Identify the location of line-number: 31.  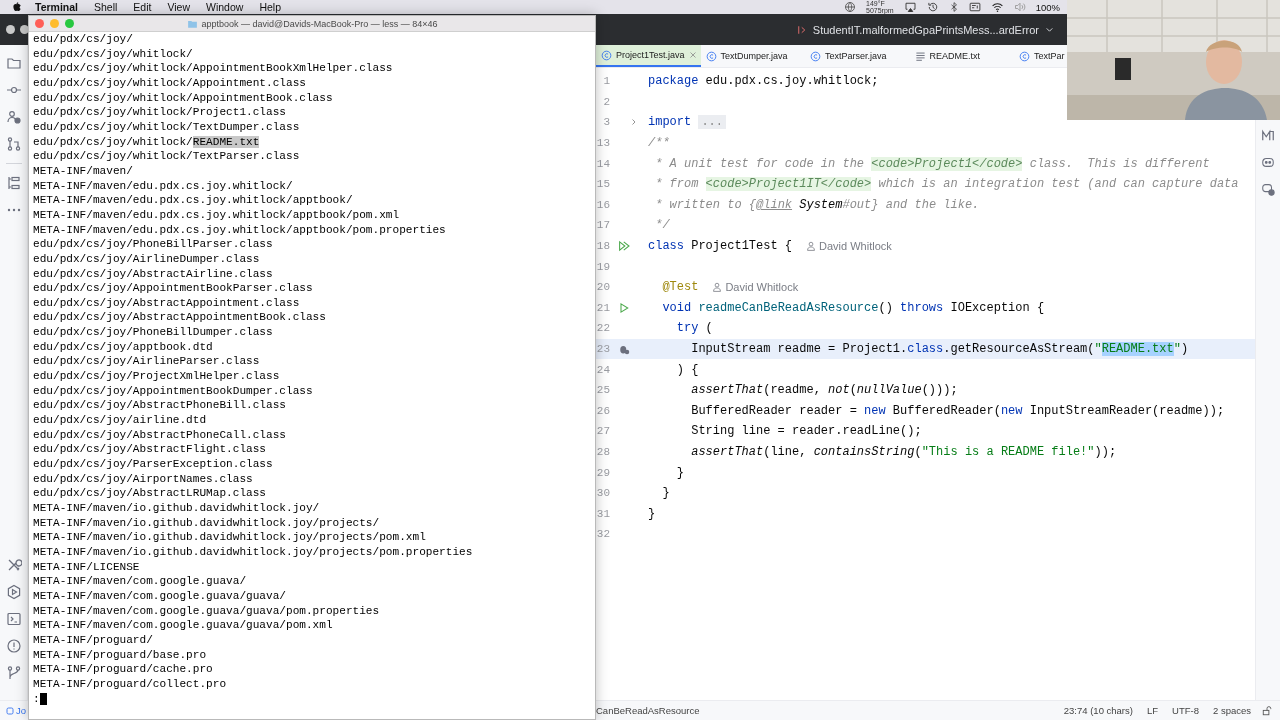
(603, 513).